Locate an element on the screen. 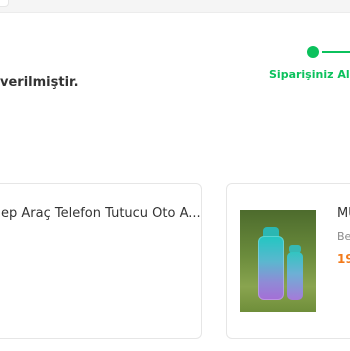 The height and width of the screenshot is (351, 350). tracker-step-label: Siparişiniz Alın is located at coordinates (309, 74).